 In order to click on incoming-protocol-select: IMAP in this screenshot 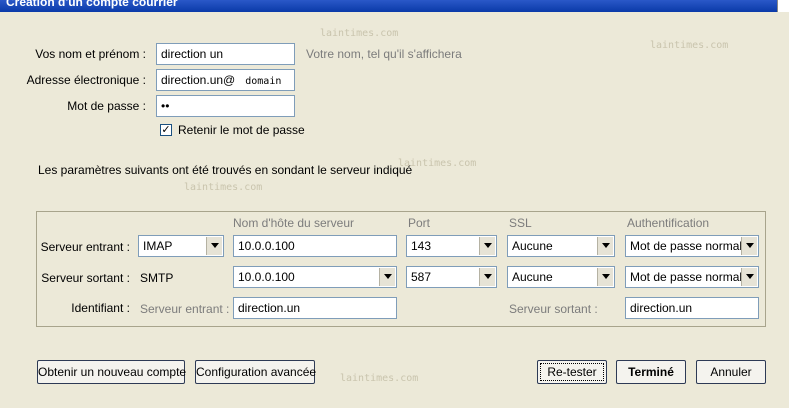, I will do `click(181, 246)`.